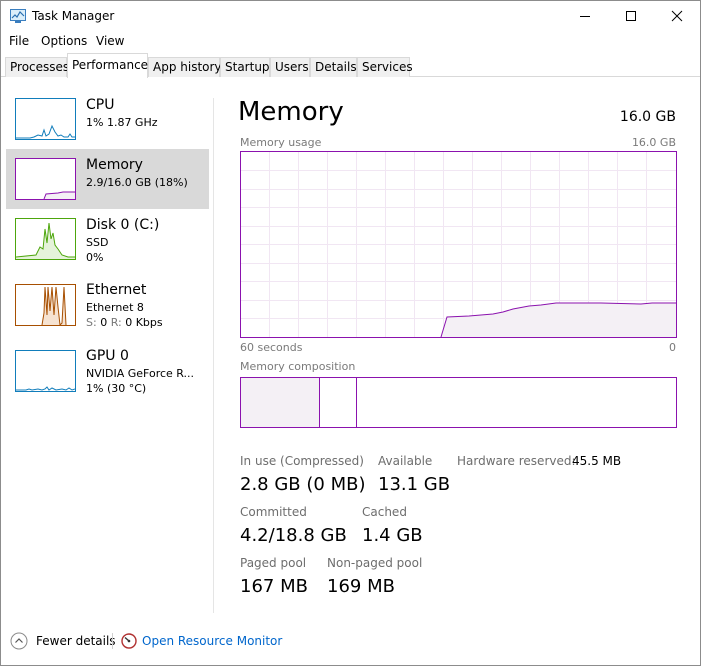 The height and width of the screenshot is (666, 701). Describe the element at coordinates (45, 179) in the screenshot. I see `memory-thumbnail-graph` at that location.